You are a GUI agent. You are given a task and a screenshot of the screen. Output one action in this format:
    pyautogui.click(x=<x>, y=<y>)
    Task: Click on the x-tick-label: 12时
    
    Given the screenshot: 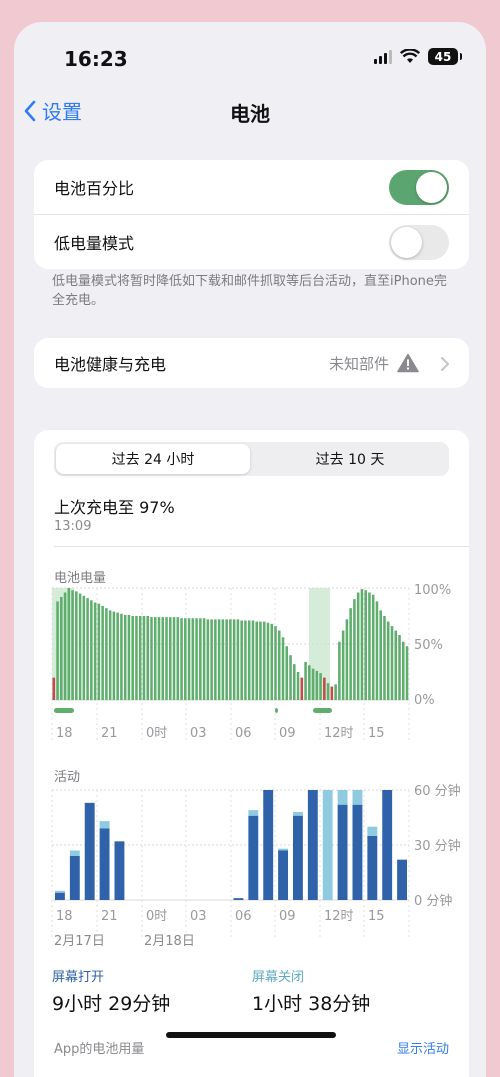 What is the action you would take?
    pyautogui.click(x=339, y=733)
    